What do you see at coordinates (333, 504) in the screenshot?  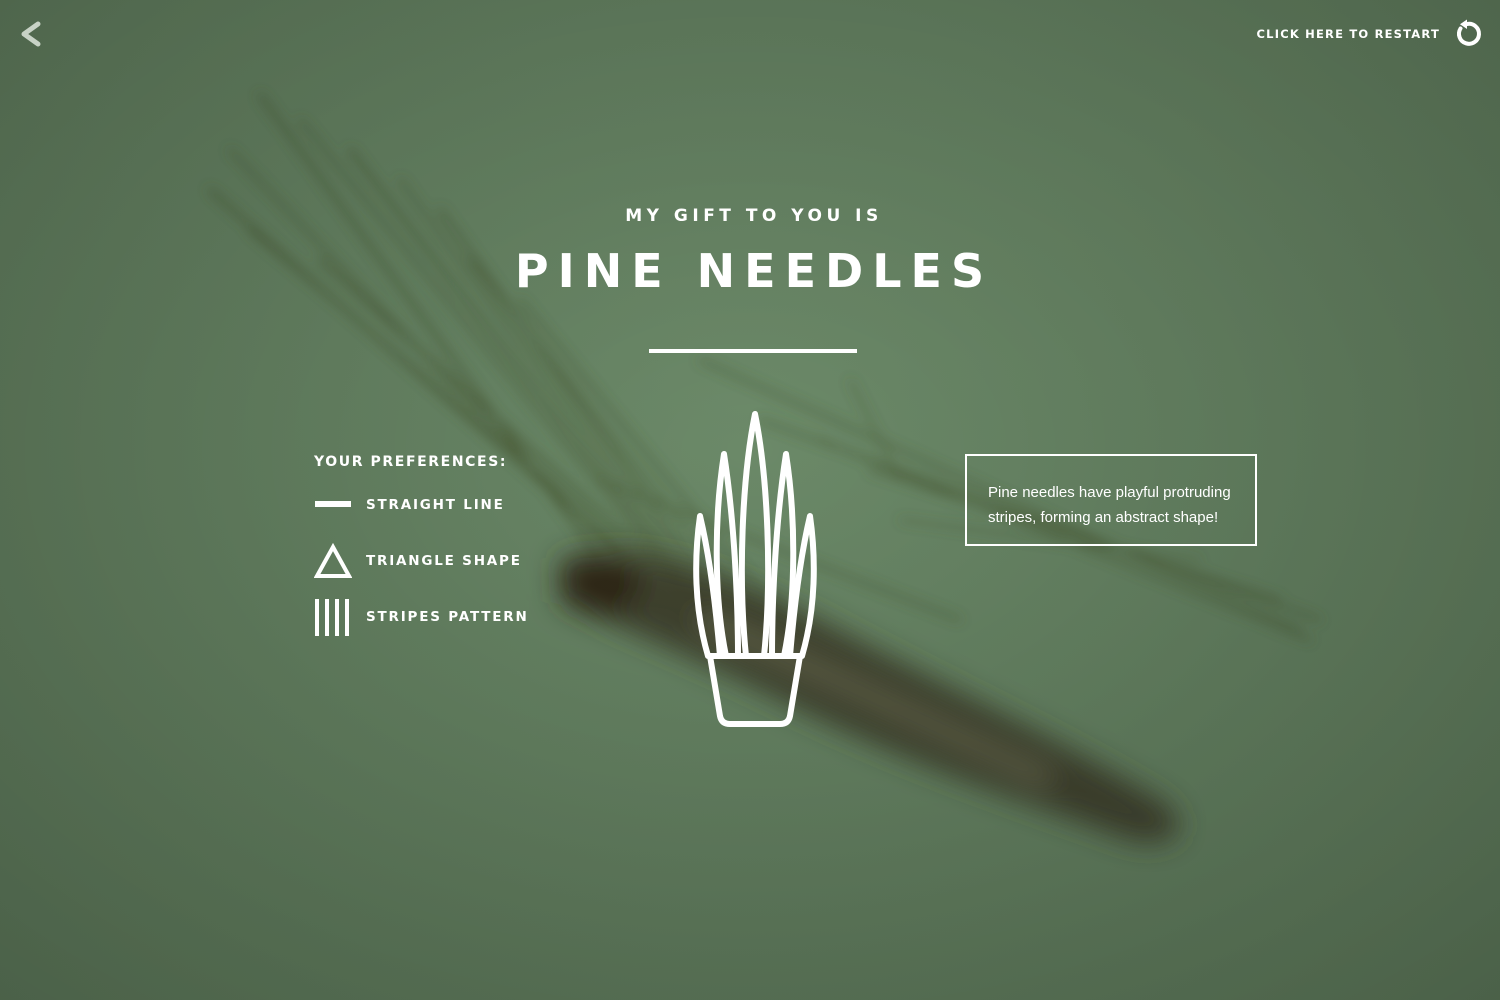 I see `straight-line-icon` at bounding box center [333, 504].